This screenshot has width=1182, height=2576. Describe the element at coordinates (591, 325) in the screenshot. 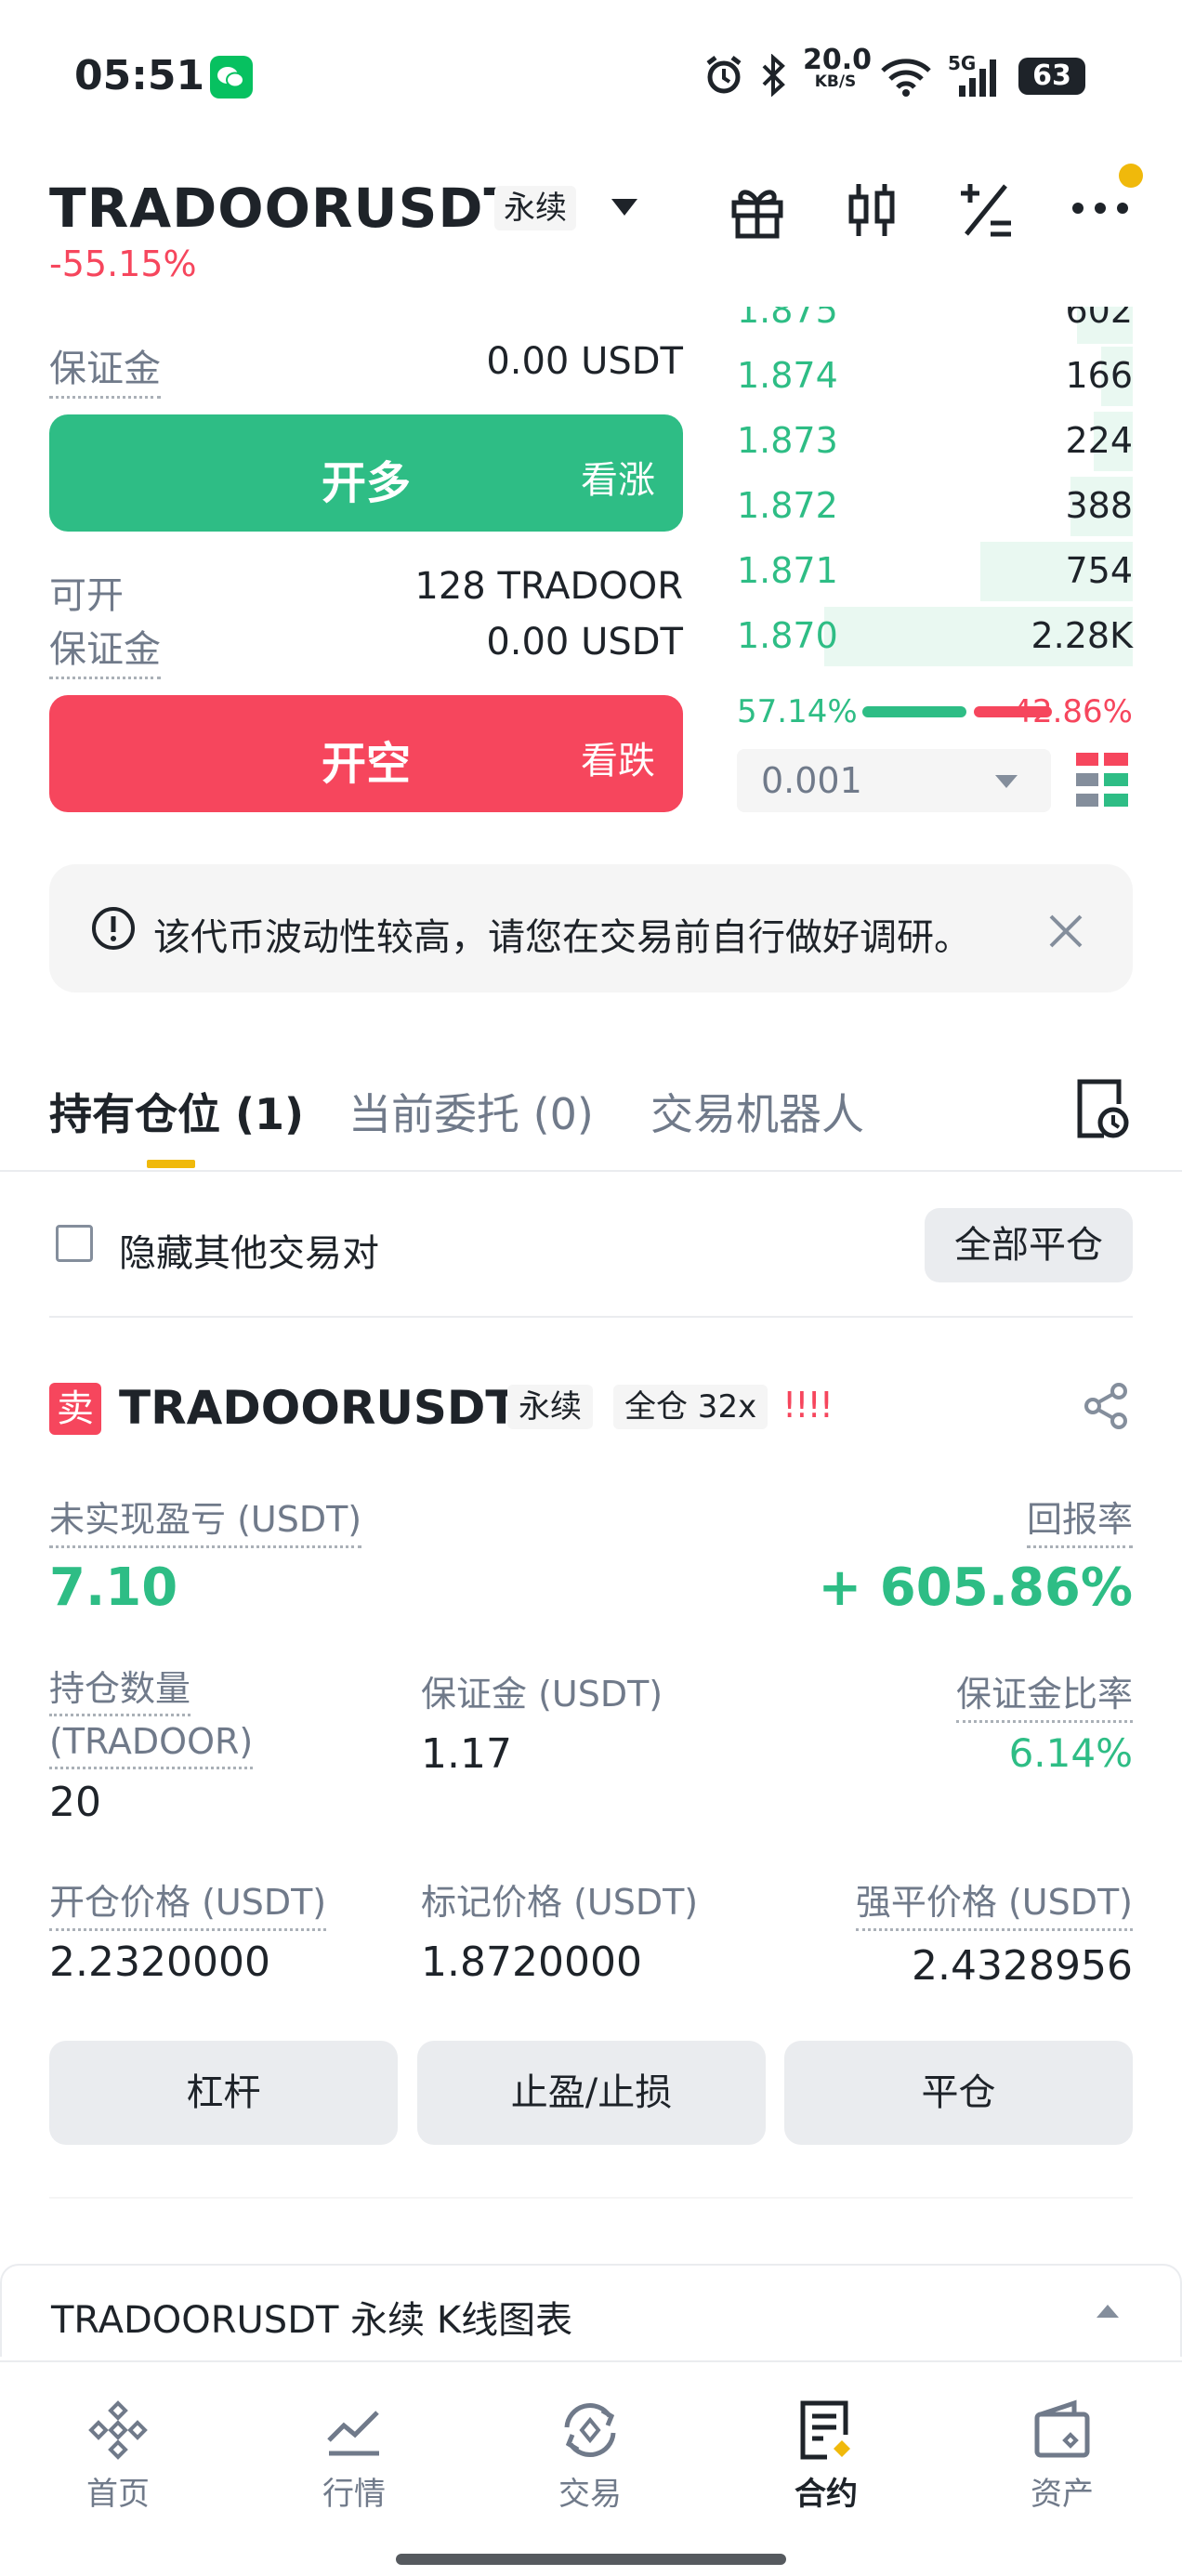

I see `order-book-partial-row: 1.875 602` at that location.